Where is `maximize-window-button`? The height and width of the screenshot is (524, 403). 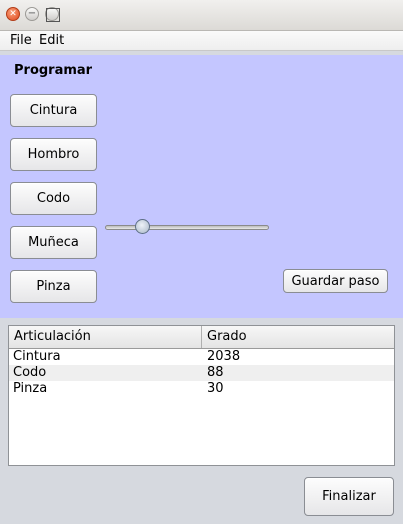 maximize-window-button is located at coordinates (52, 14).